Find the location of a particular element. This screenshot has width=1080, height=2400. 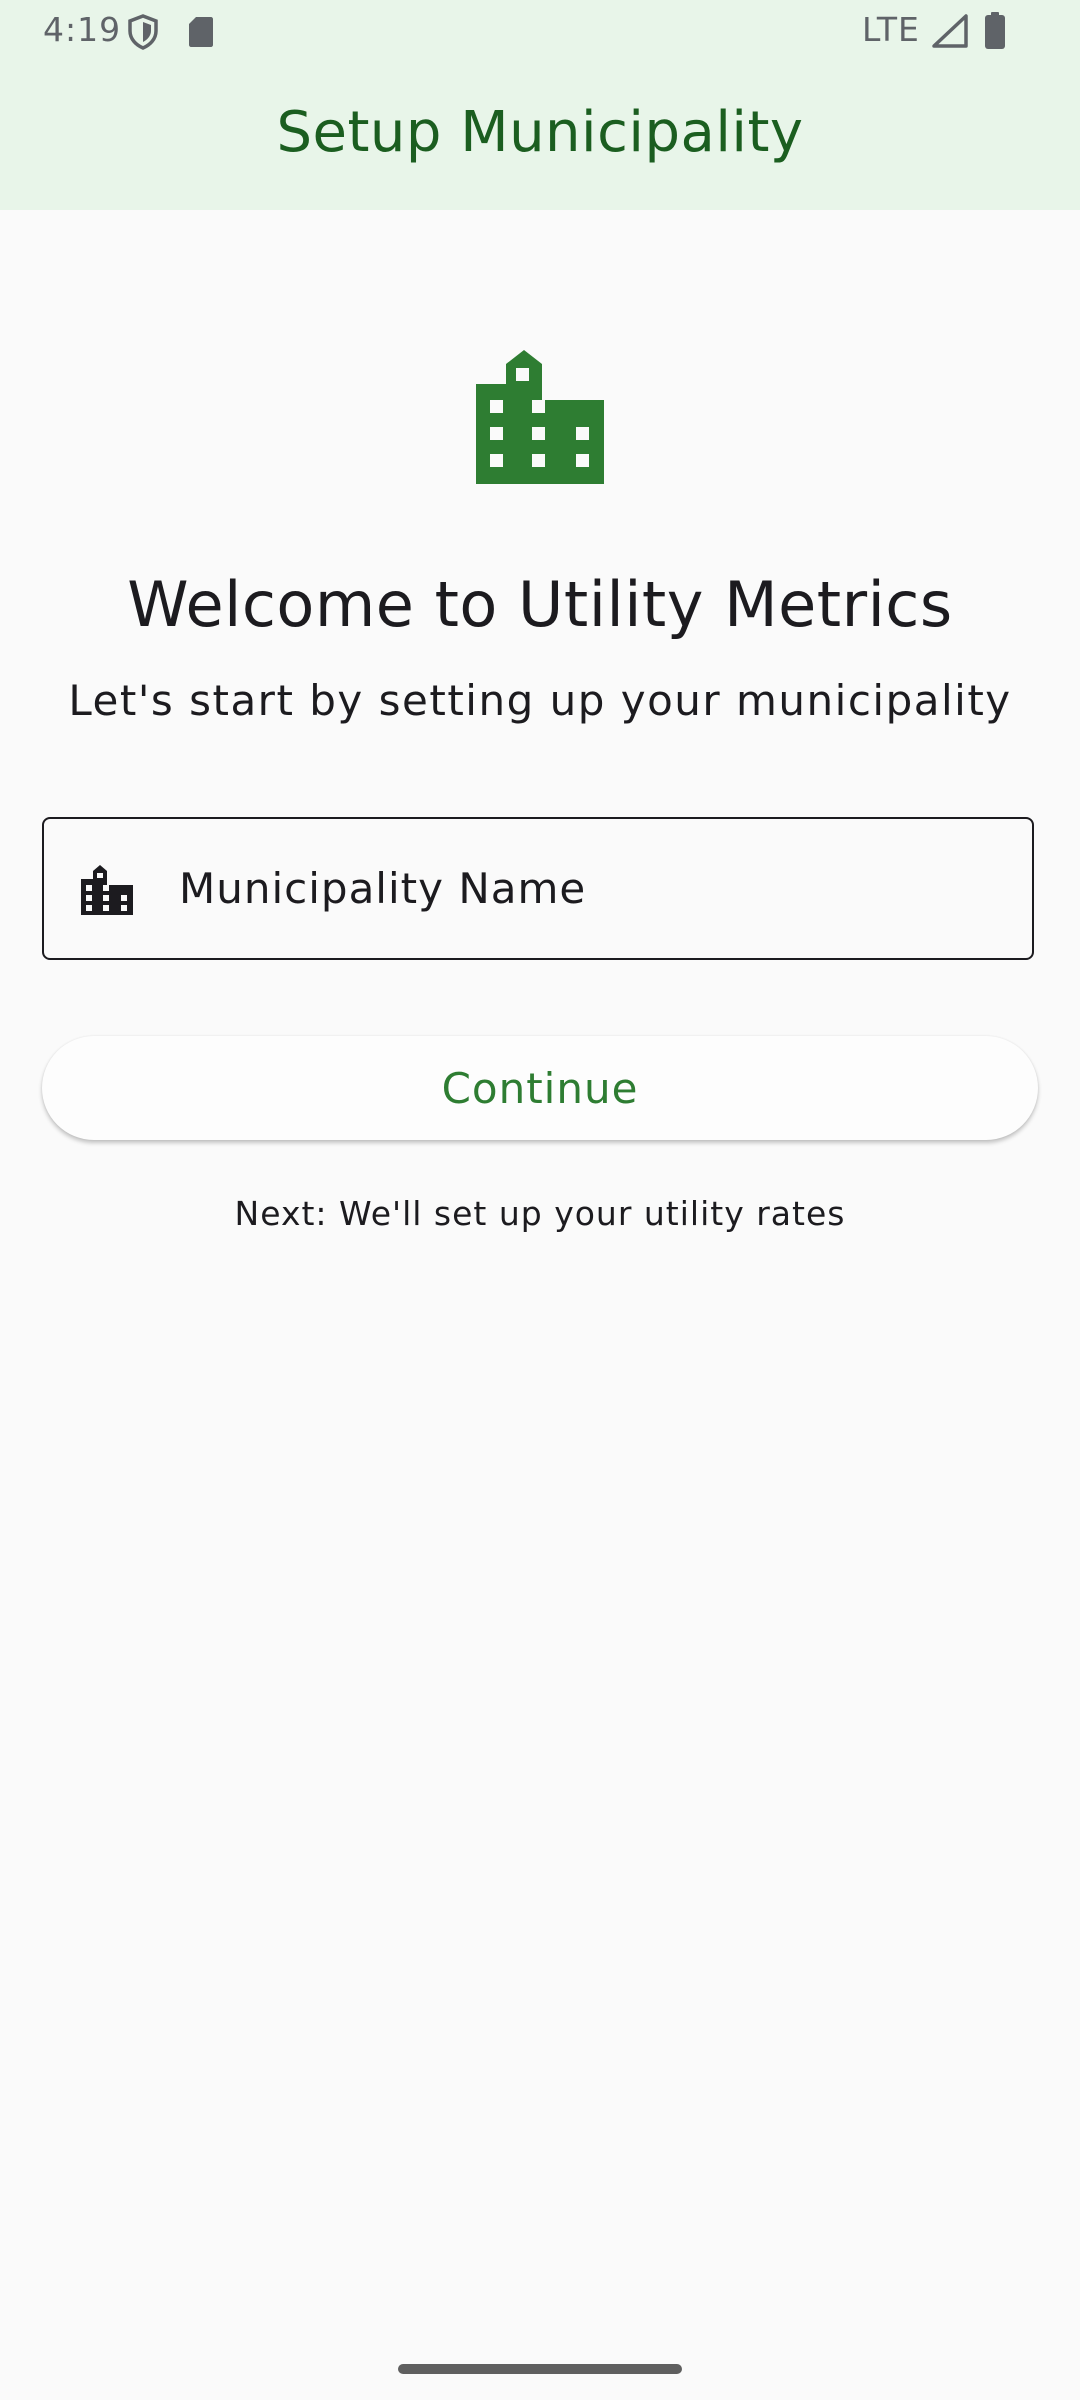

next-step-note: Next: We'll set up your utility rates is located at coordinates (540, 1213).